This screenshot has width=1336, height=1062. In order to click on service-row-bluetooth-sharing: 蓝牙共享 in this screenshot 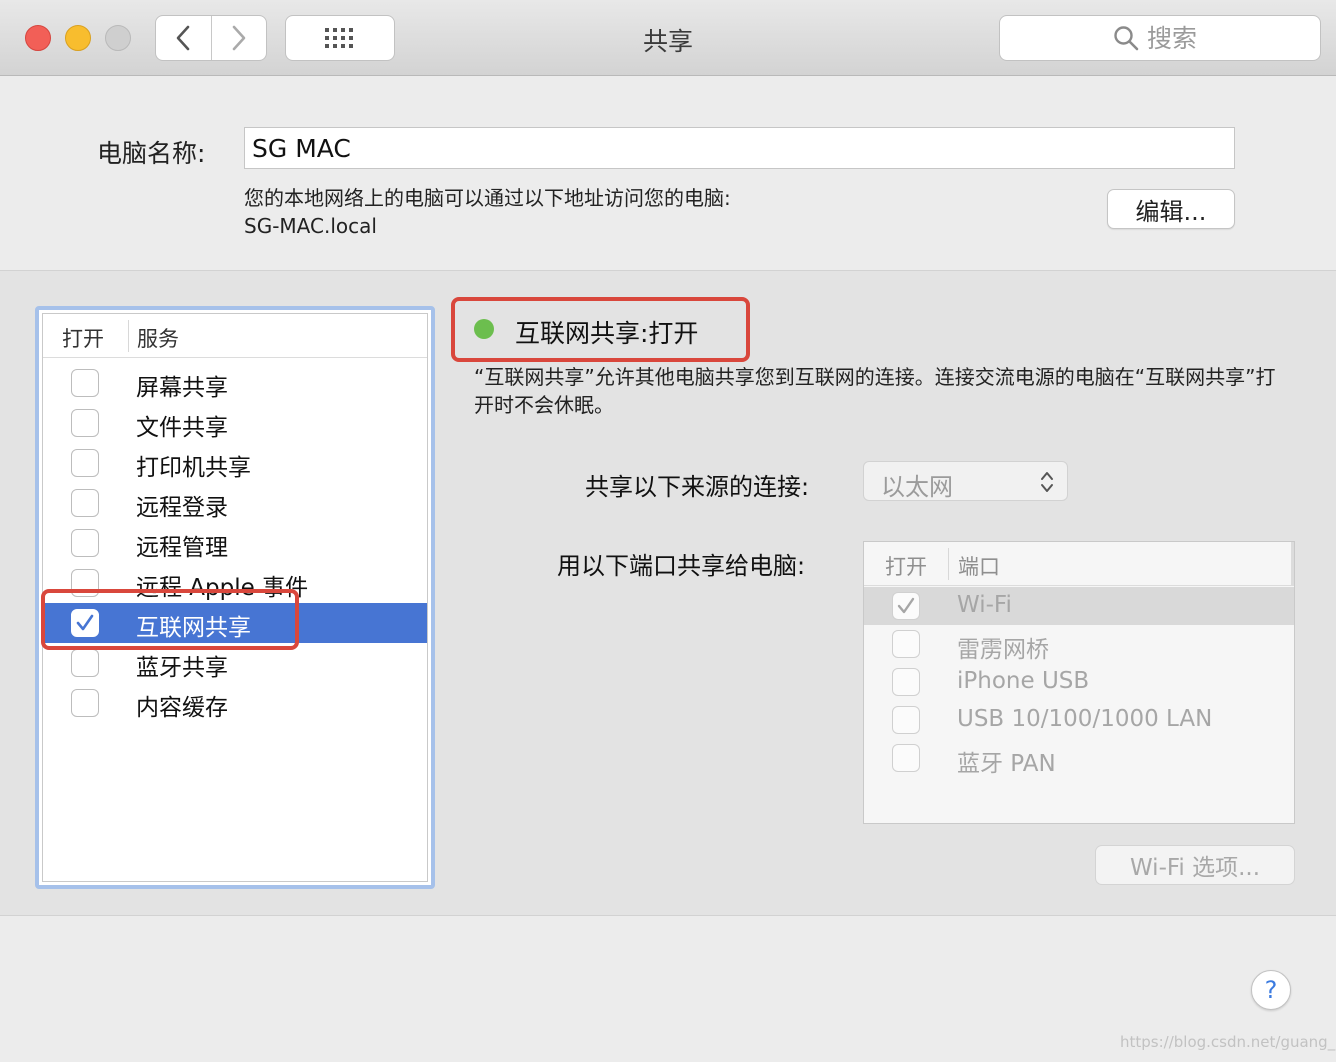, I will do `click(235, 663)`.